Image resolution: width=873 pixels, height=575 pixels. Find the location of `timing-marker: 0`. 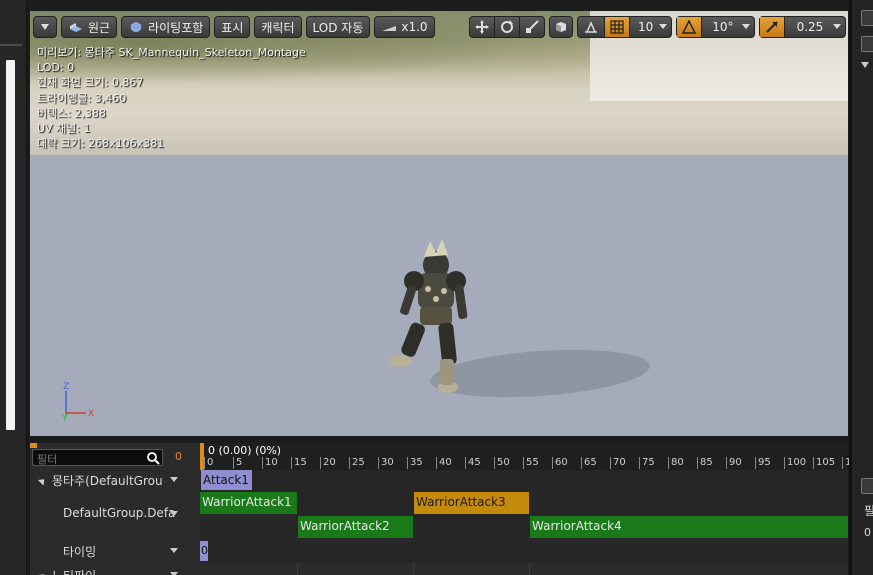

timing-marker: 0 is located at coordinates (204, 551).